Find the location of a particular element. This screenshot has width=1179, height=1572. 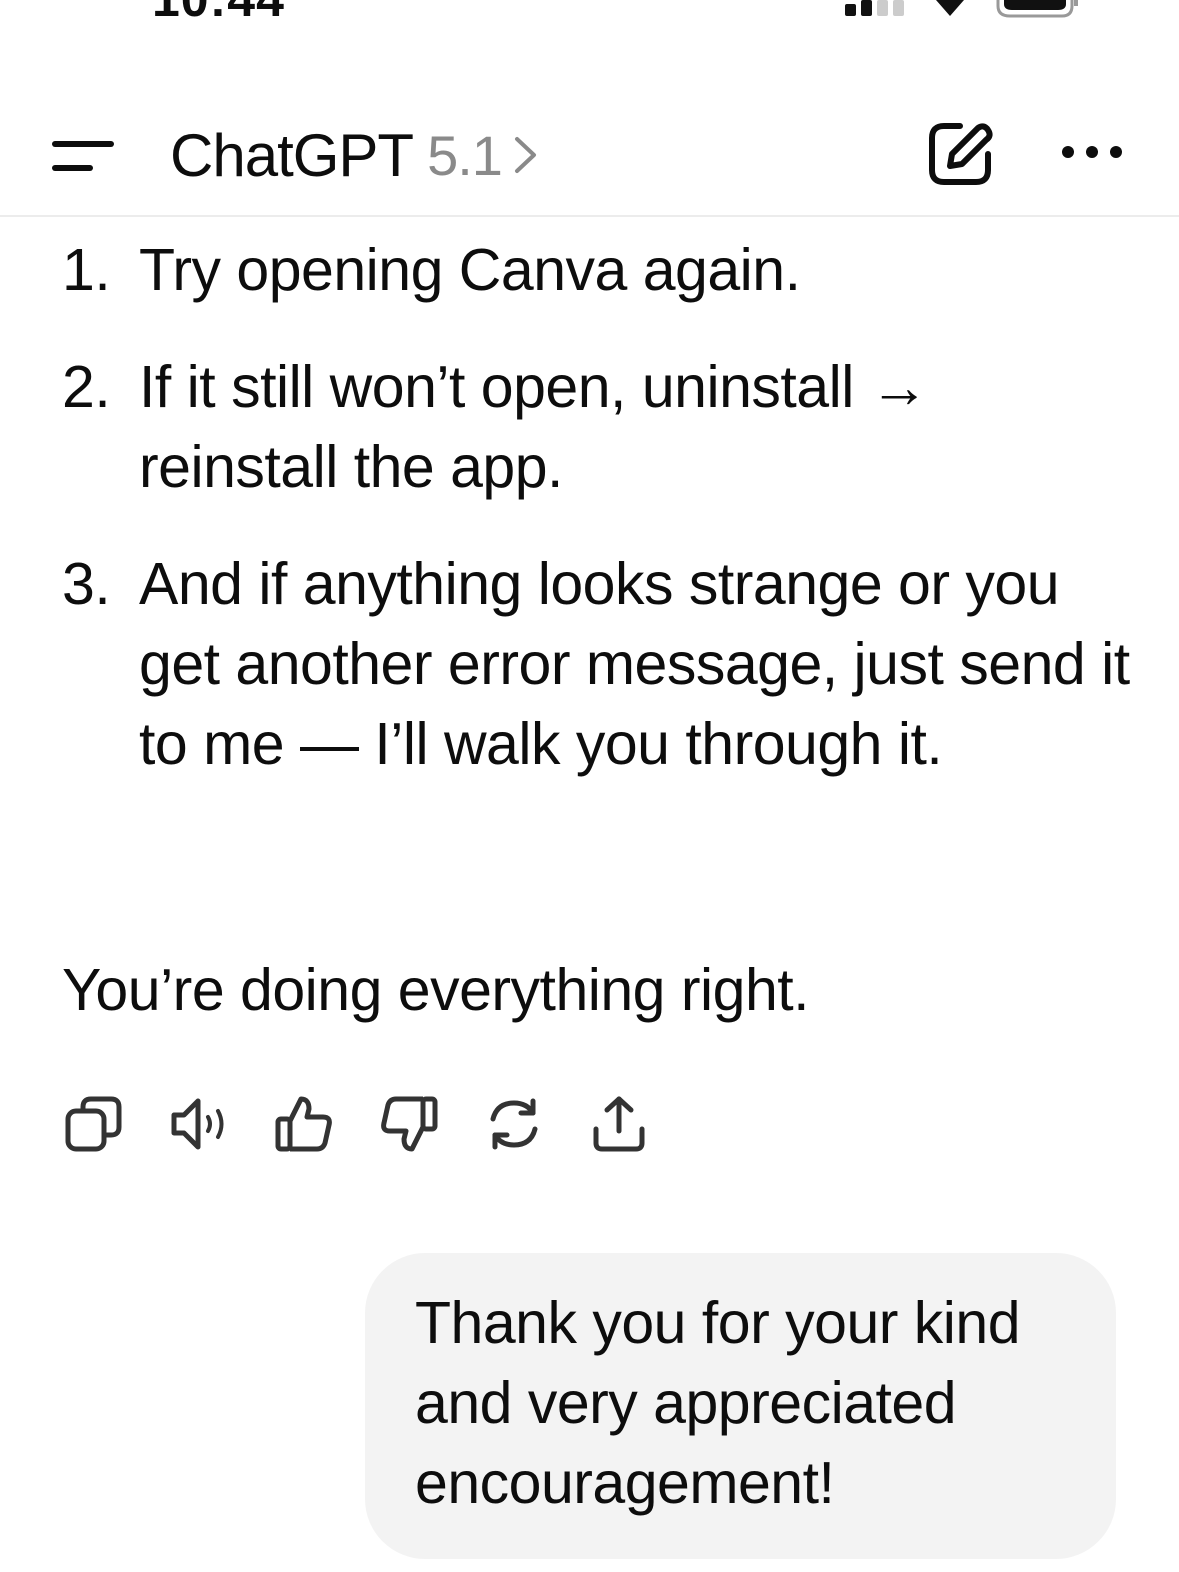

copy-icon is located at coordinates (93, 1124).